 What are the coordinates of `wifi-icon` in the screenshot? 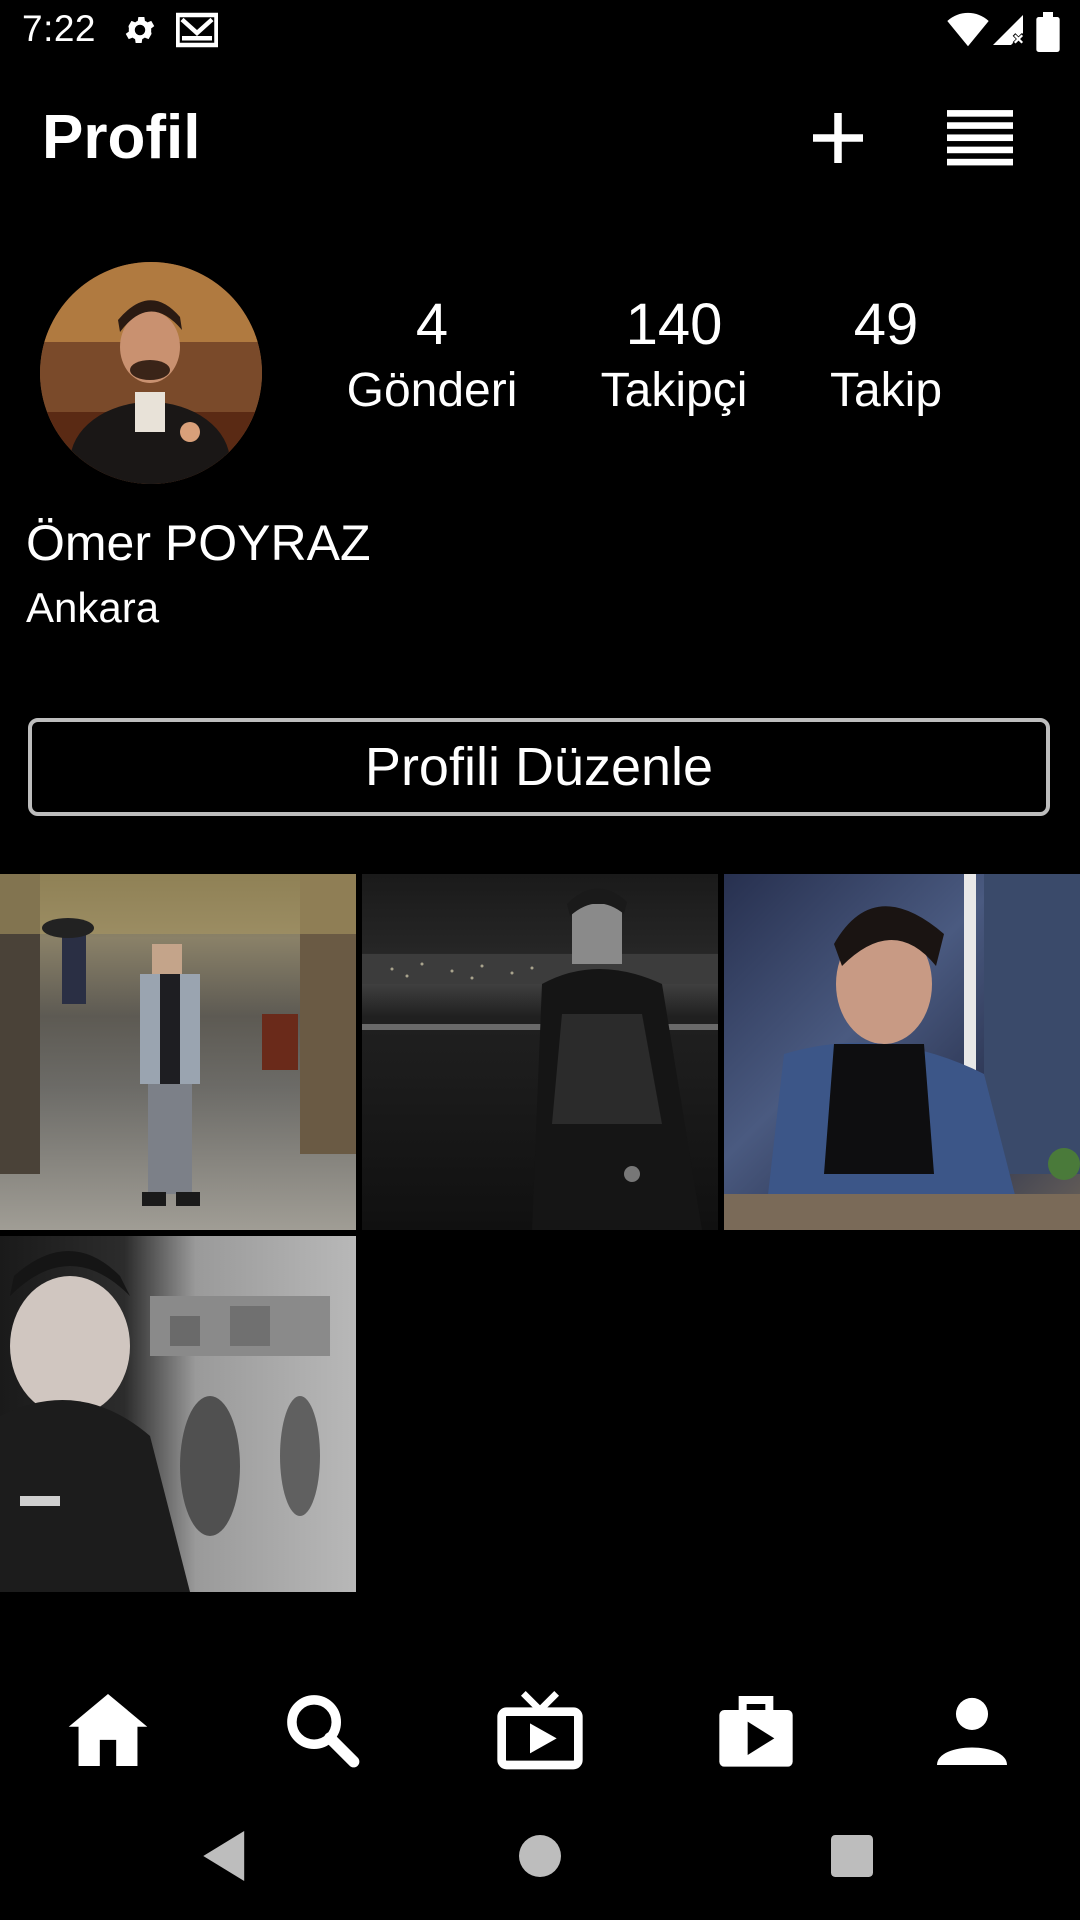 It's located at (968, 32).